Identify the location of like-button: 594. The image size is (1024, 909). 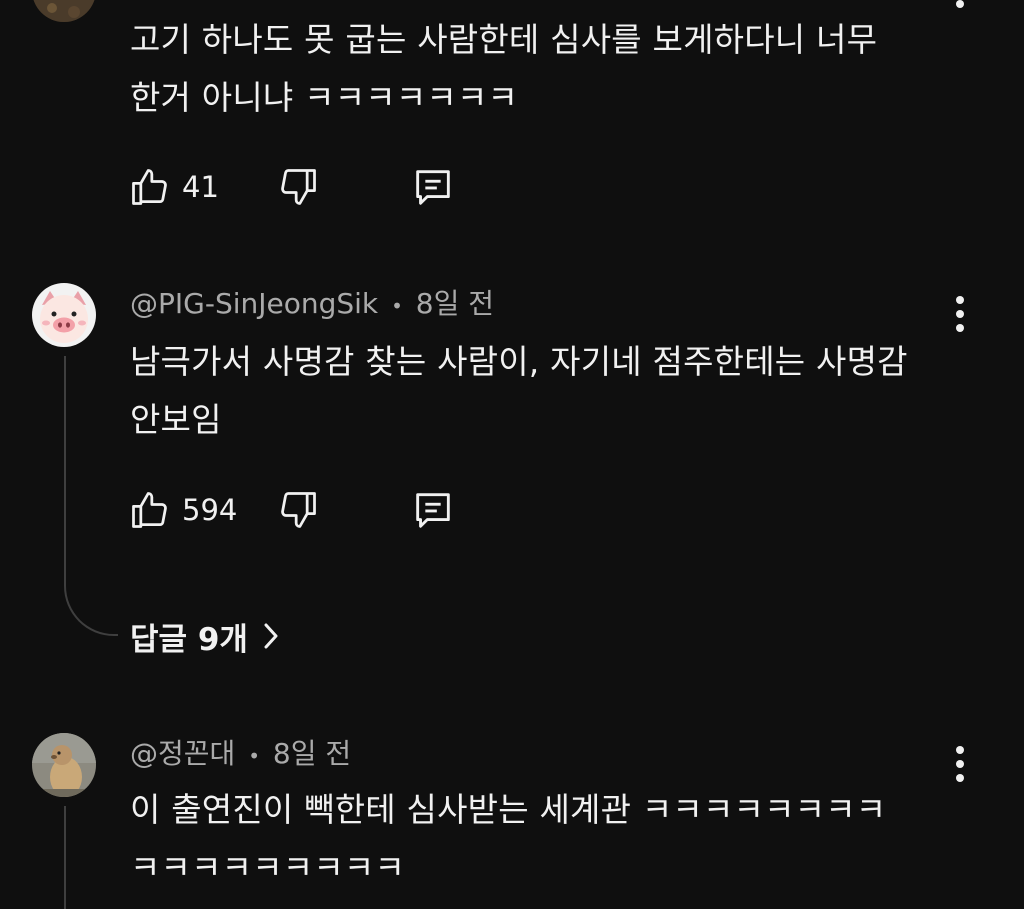
(202, 510).